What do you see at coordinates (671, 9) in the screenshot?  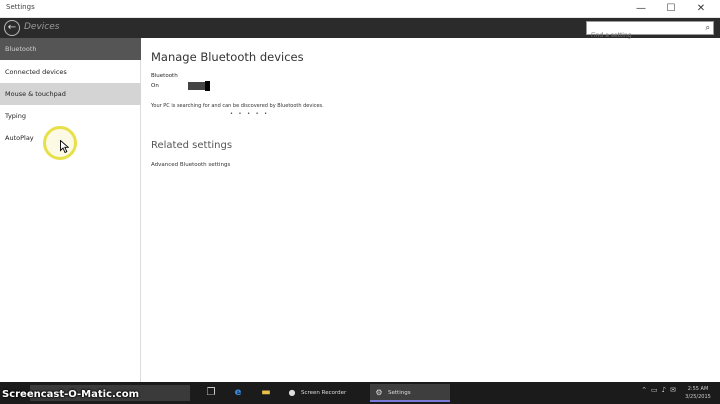 I see `maximize-button: ☐` at bounding box center [671, 9].